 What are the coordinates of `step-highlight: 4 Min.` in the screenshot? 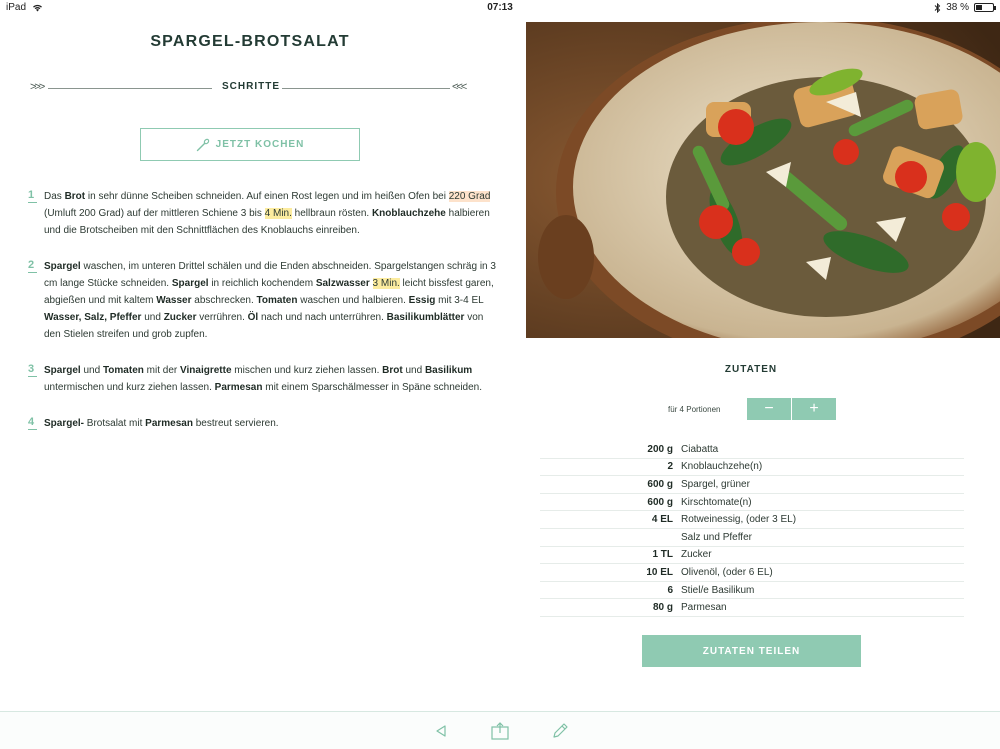 It's located at (278, 213).